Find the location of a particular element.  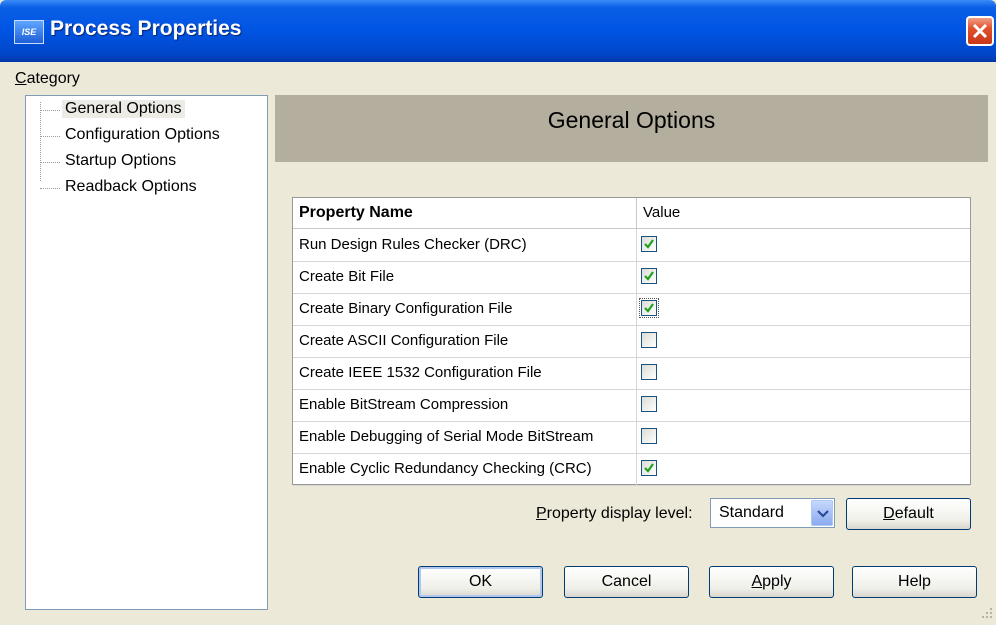

tree-item-label: Readback Options is located at coordinates (131, 186).